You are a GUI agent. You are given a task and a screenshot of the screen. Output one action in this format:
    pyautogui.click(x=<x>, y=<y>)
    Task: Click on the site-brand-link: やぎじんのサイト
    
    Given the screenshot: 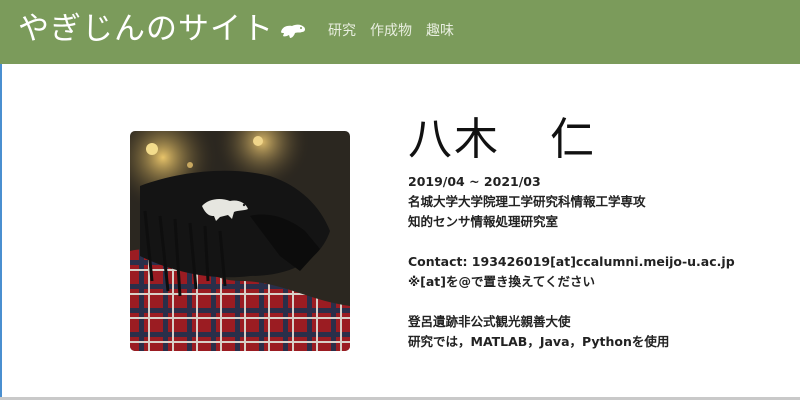 What is the action you would take?
    pyautogui.click(x=163, y=28)
    